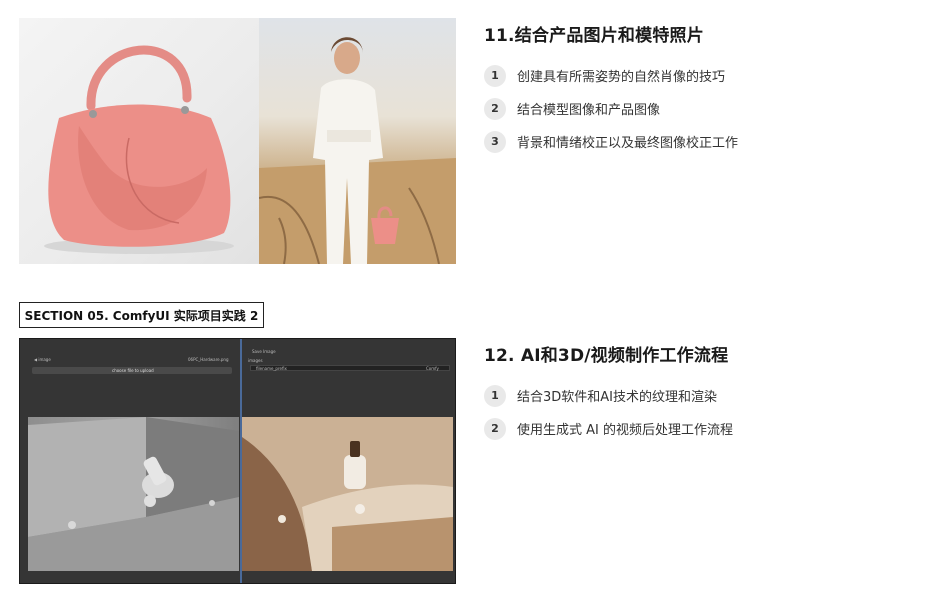 This screenshot has height=611, width=930. Describe the element at coordinates (432, 368) in the screenshot. I see `field-value: Comfy` at that location.